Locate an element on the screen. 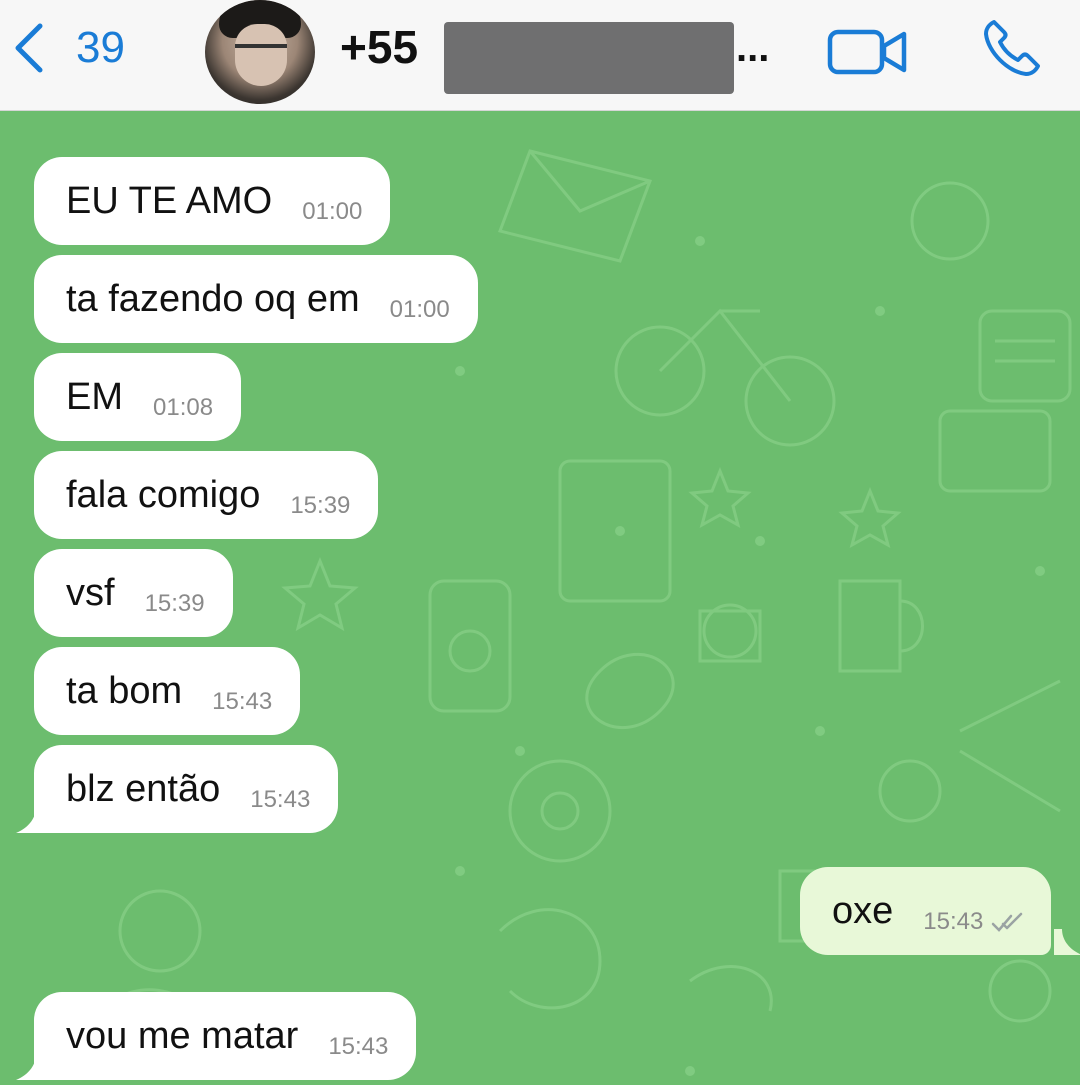 The height and width of the screenshot is (1085, 1080). phone-icon is located at coordinates (1012, 48).